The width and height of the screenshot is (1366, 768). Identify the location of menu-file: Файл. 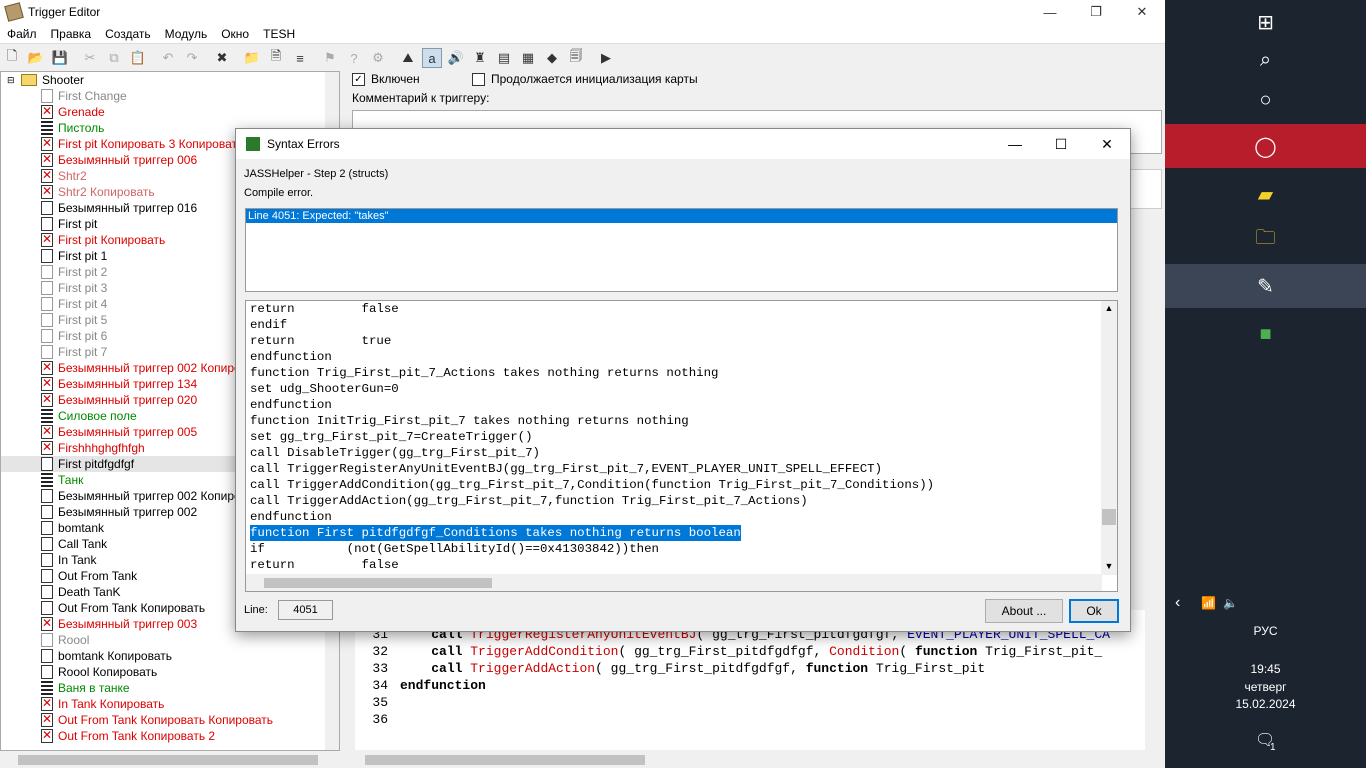
(22, 34).